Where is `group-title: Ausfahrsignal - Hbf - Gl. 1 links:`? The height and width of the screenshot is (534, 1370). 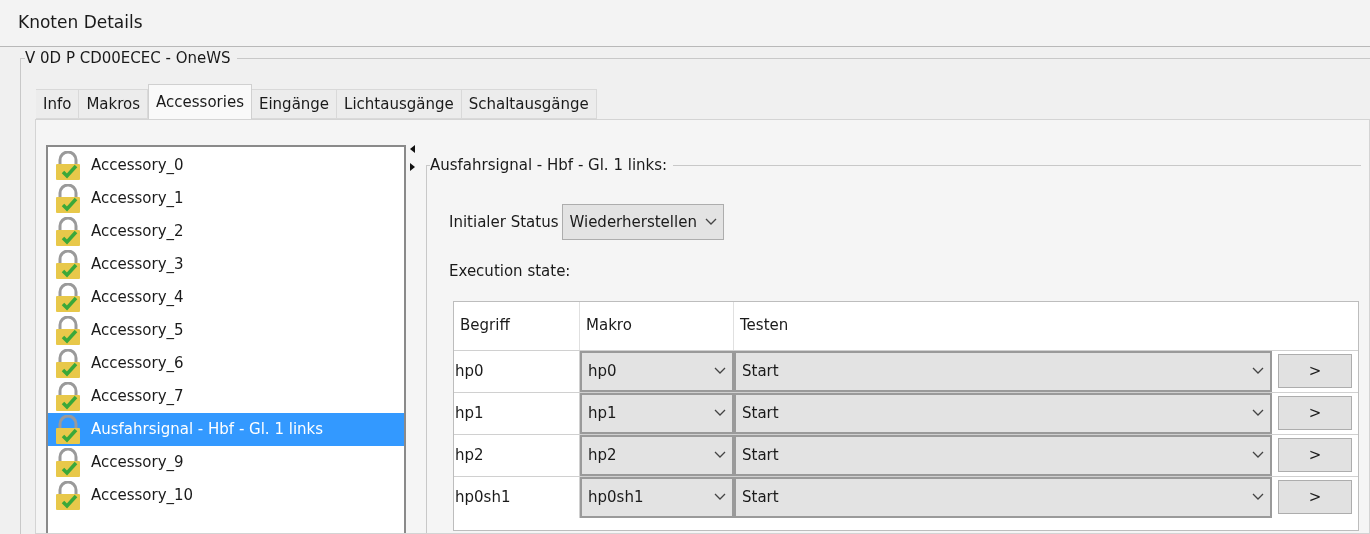 group-title: Ausfahrsignal - Hbf - Gl. 1 links: is located at coordinates (552, 165).